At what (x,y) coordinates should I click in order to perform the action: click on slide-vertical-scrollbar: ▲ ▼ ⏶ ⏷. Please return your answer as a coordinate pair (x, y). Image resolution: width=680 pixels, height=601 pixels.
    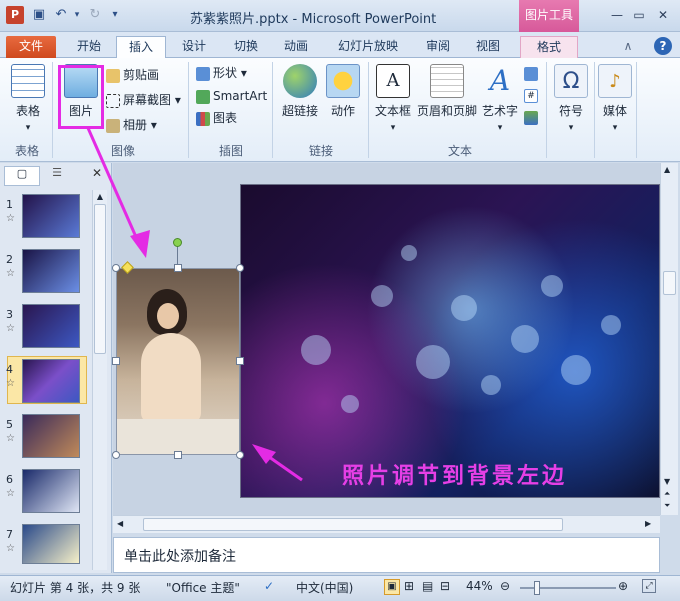
    Looking at the image, I should click on (669, 339).